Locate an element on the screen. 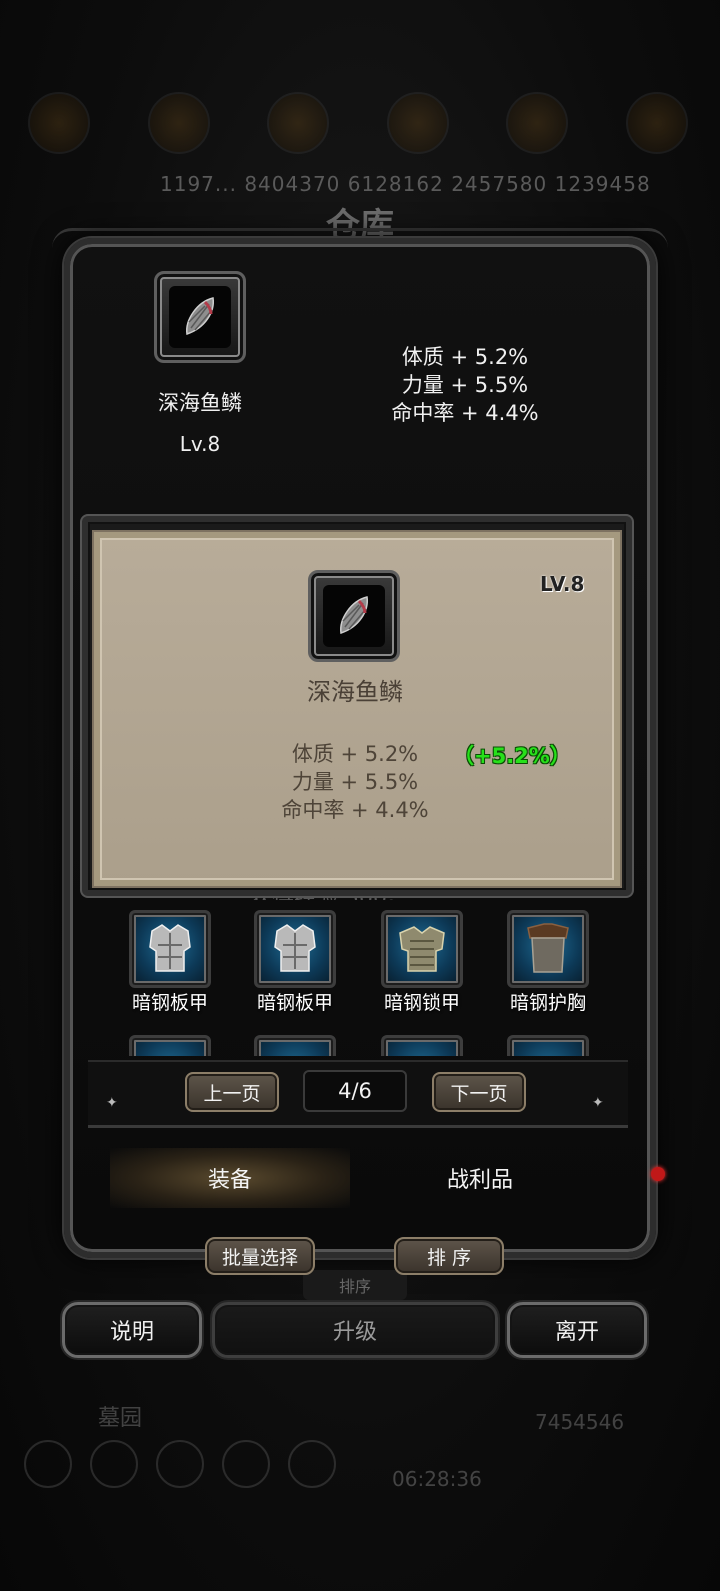 This screenshot has width=720, height=1591. selected-item-name: 深海鱼鳞 is located at coordinates (200, 403).